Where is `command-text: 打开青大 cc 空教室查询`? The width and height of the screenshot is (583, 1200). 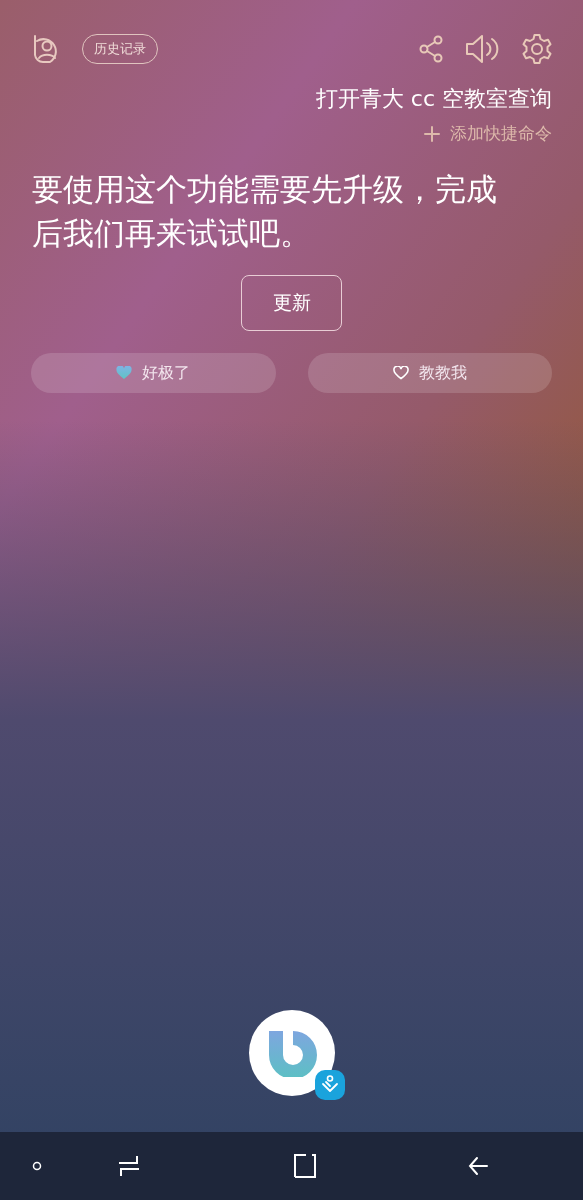 command-text: 打开青大 cc 空教室查询 is located at coordinates (433, 99).